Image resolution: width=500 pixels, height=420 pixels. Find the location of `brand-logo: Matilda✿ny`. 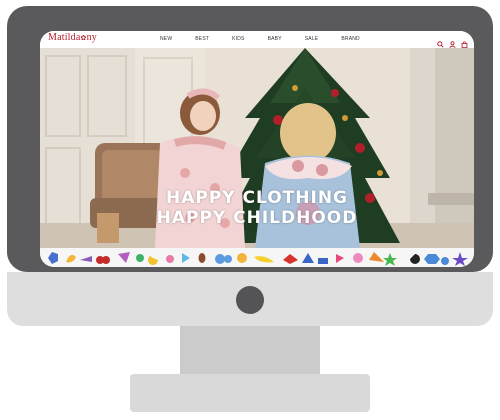

brand-logo: Matilda✿ny is located at coordinates (72, 37).